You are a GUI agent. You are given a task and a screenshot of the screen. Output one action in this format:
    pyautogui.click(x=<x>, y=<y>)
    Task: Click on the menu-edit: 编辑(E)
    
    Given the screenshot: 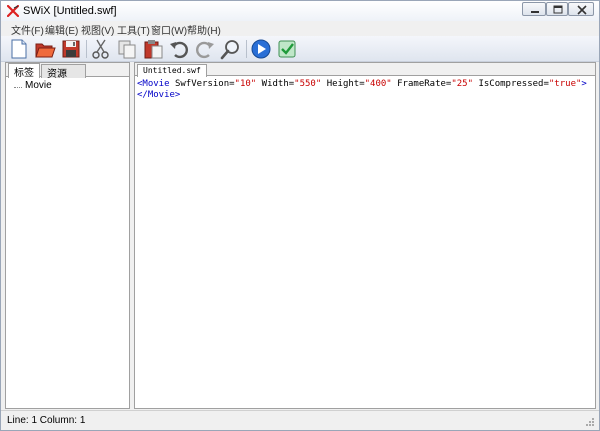 What is the action you would take?
    pyautogui.click(x=61, y=29)
    